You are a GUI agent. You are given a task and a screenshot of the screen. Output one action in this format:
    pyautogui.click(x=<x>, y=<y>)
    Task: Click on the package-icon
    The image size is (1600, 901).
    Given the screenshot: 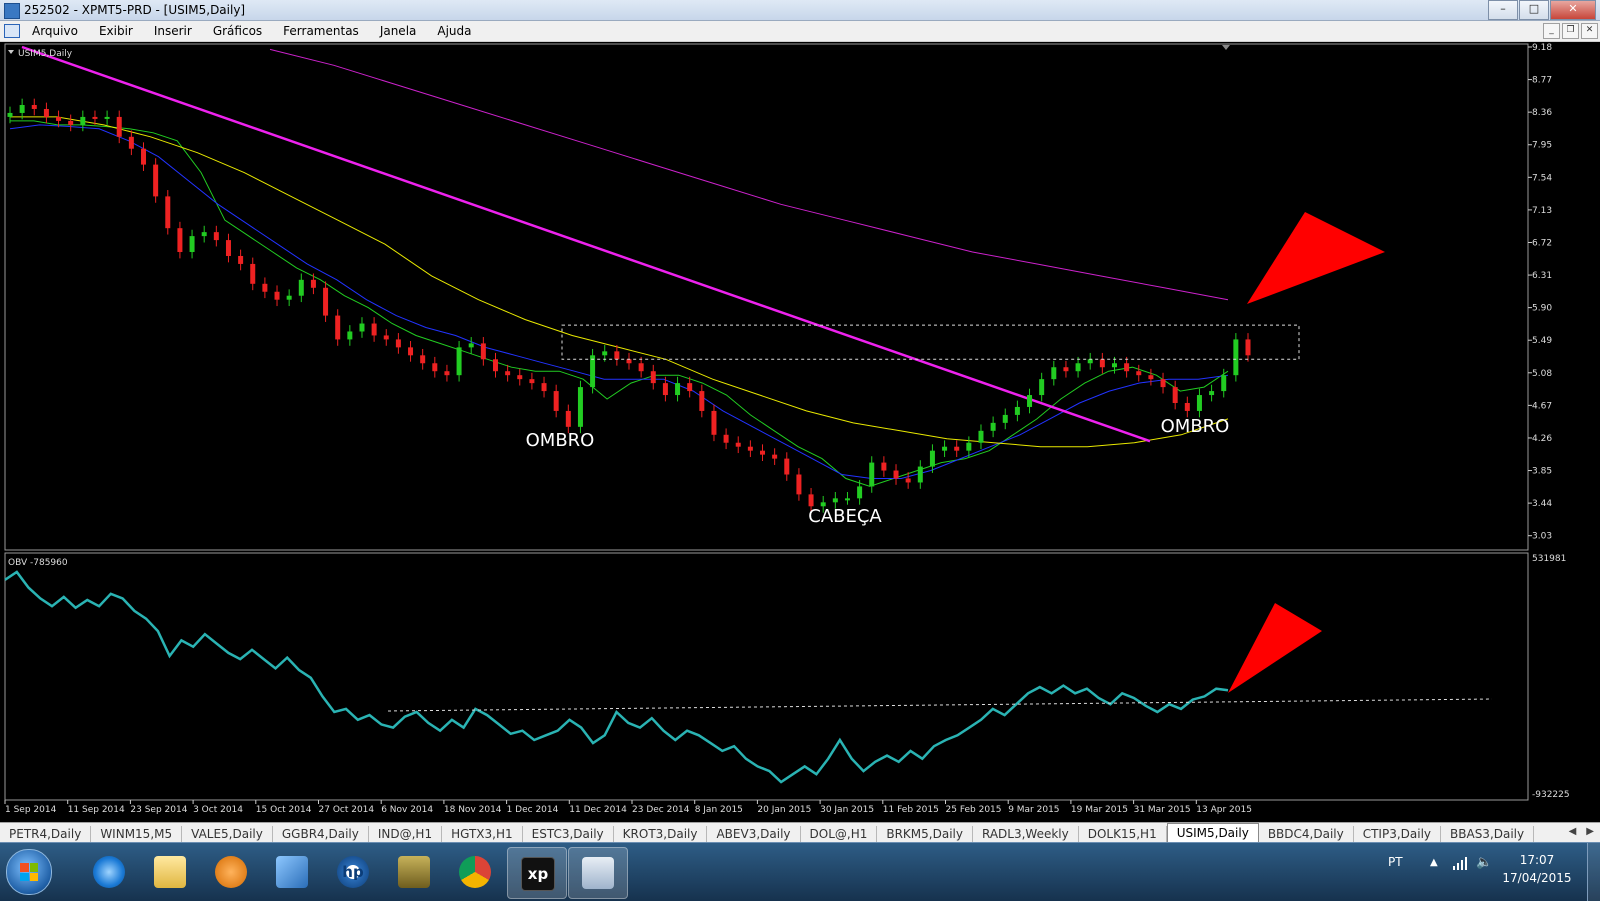 What is the action you would take?
    pyautogui.click(x=414, y=872)
    